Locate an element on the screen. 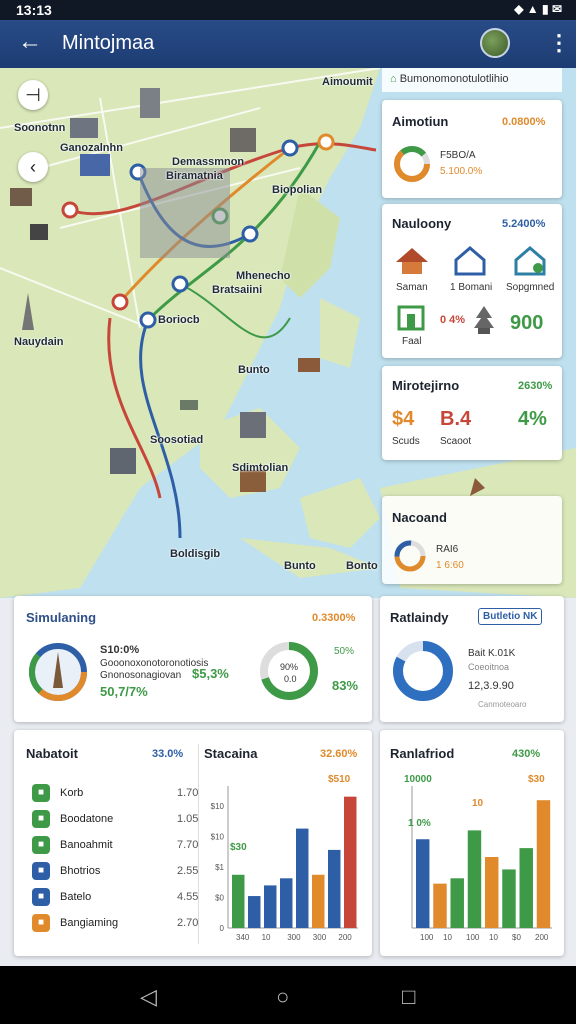 This screenshot has width=576, height=1024. stat-text: S10:0% is located at coordinates (120, 650).